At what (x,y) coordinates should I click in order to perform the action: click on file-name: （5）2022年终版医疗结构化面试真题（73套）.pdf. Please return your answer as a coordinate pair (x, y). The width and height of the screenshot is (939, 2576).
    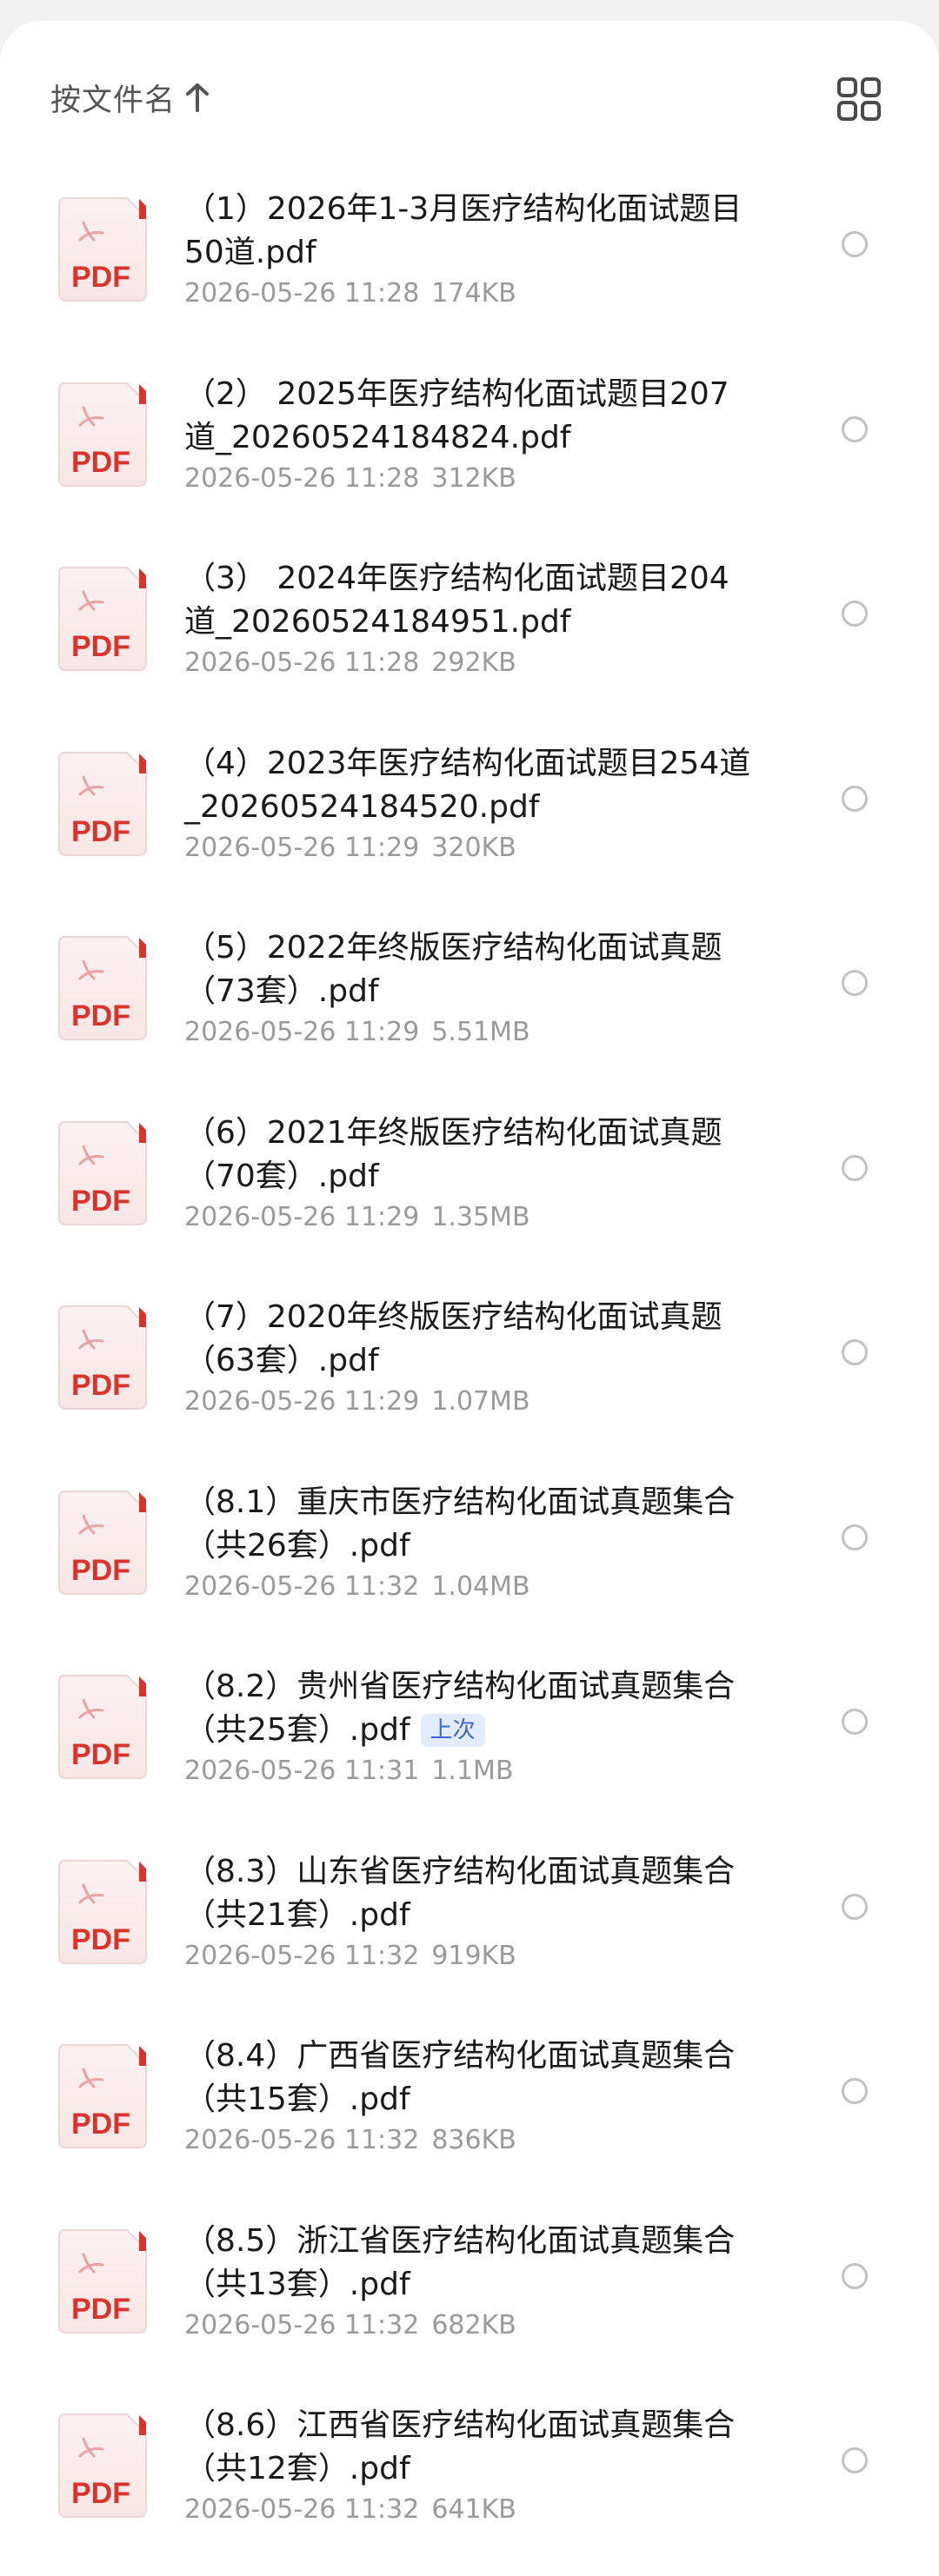
    Looking at the image, I should click on (471, 969).